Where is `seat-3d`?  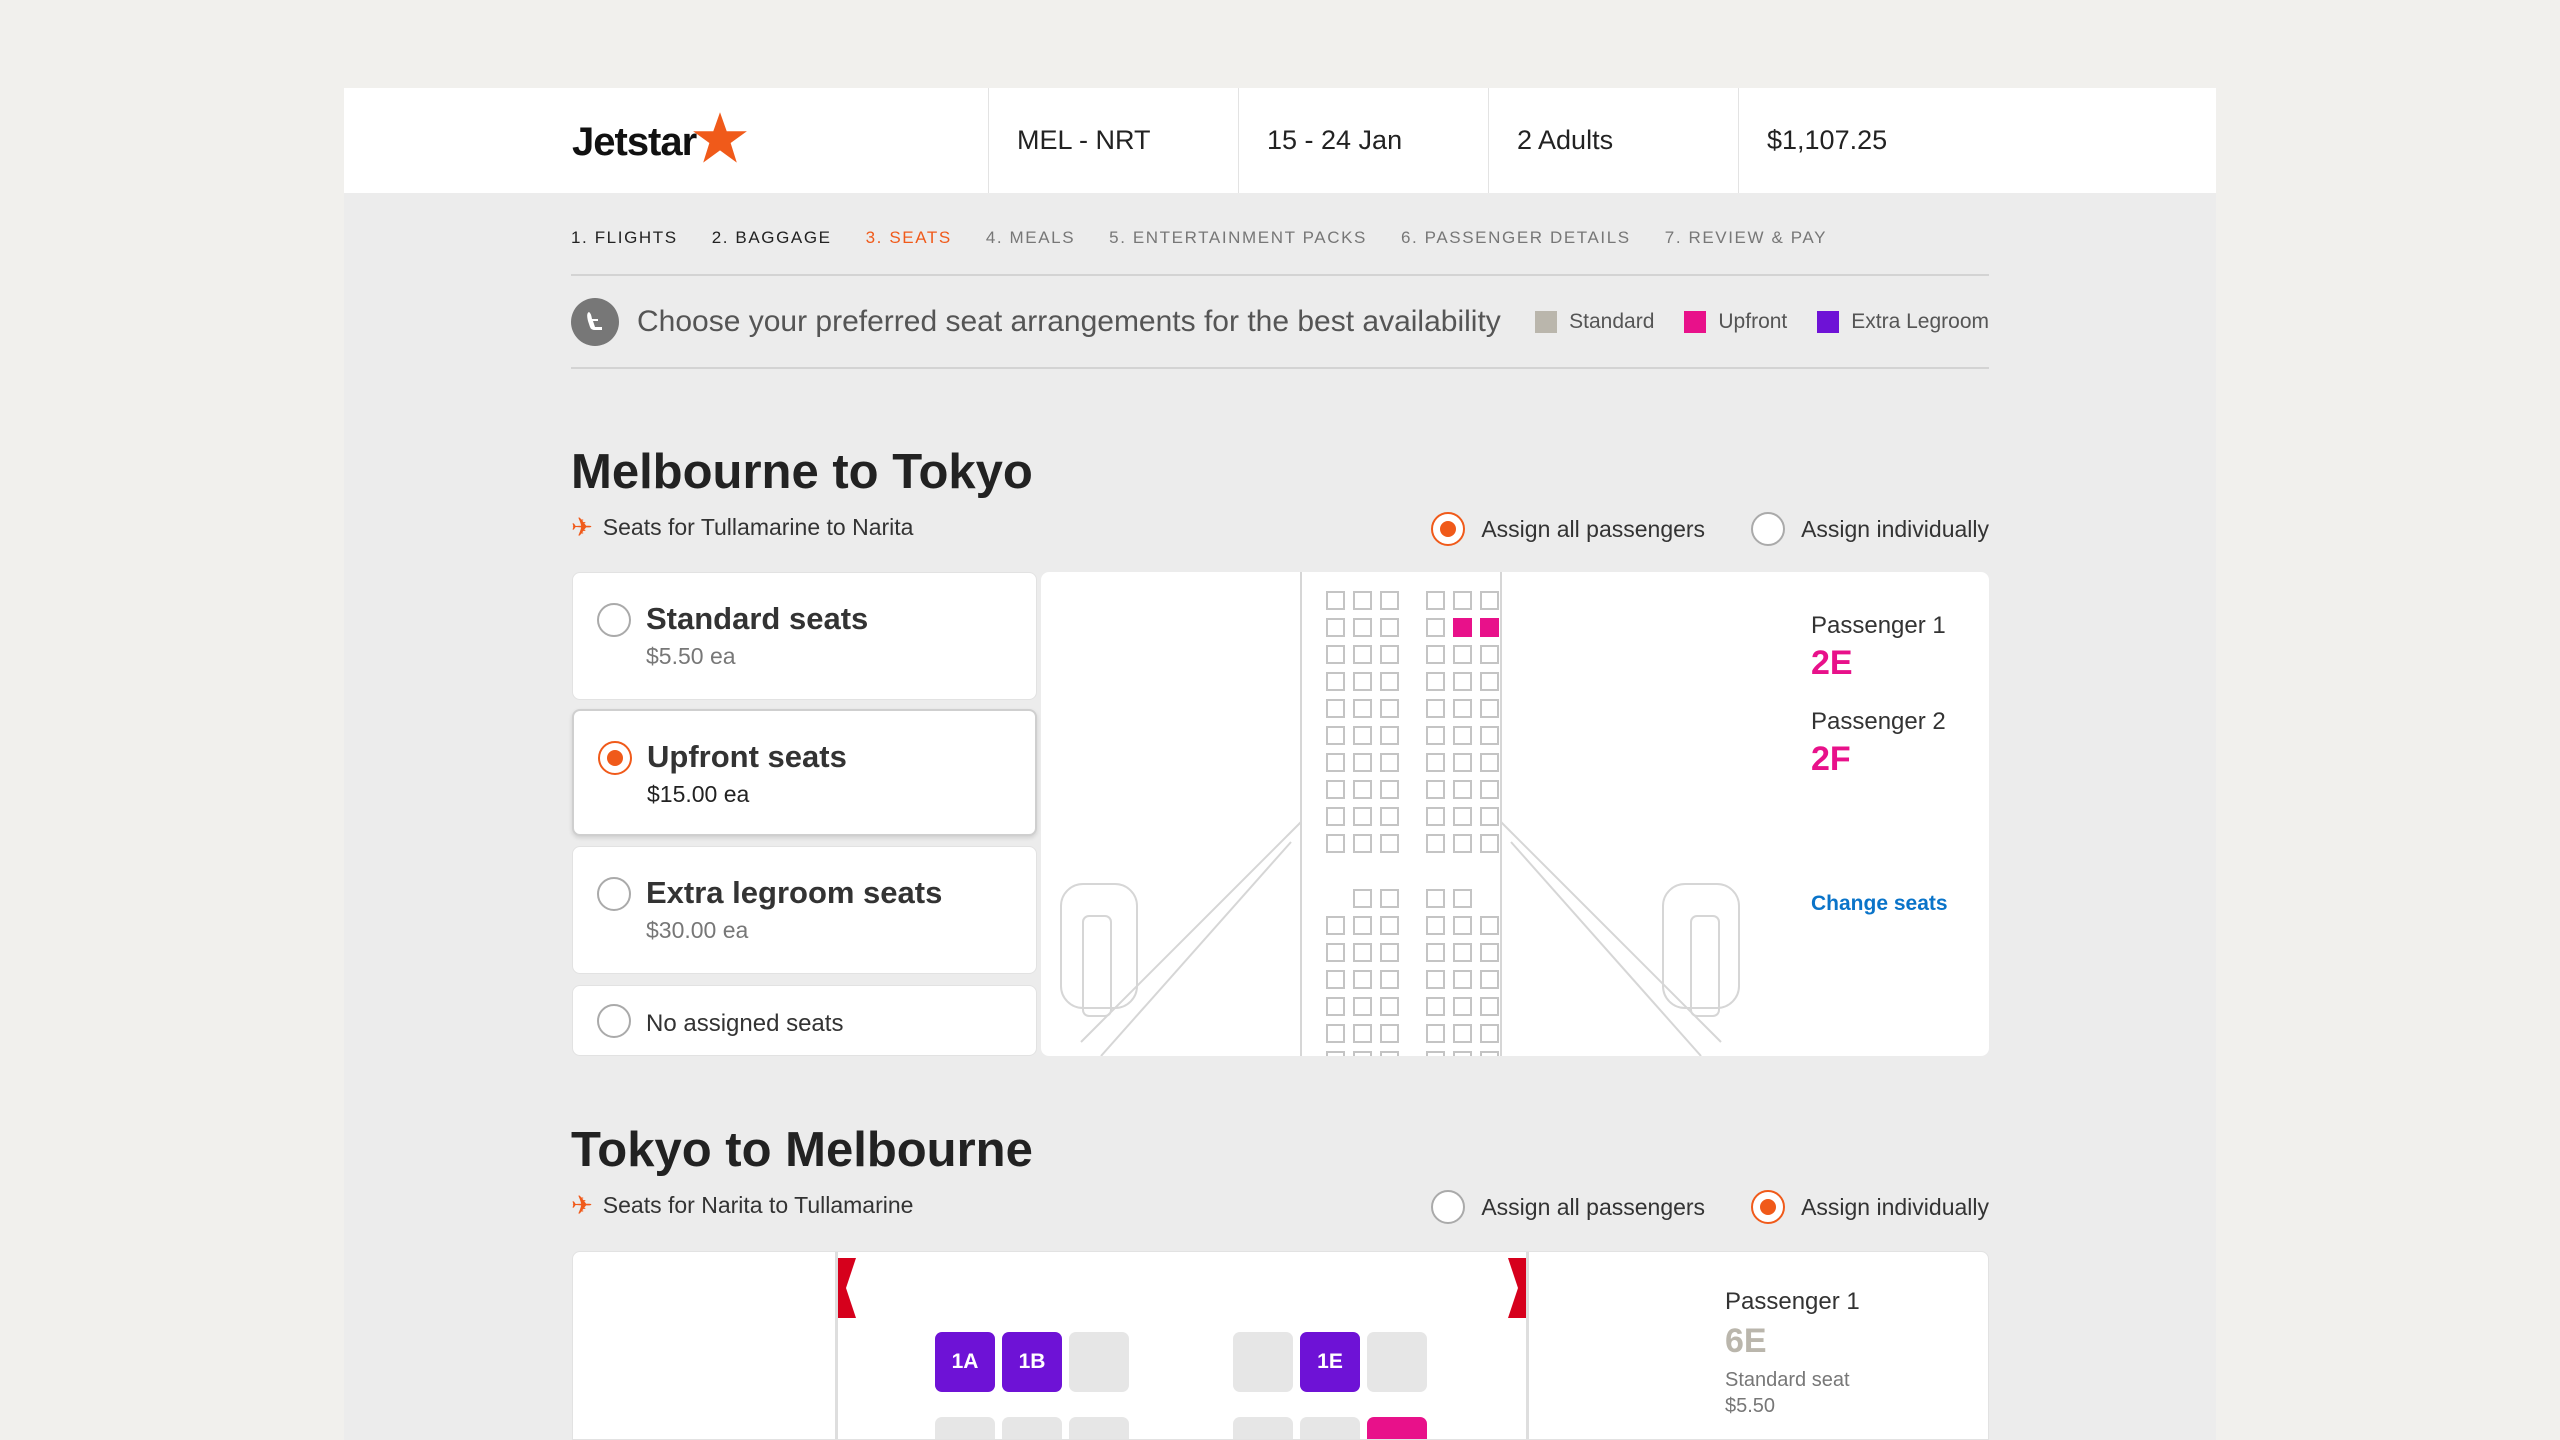 seat-3d is located at coordinates (1435, 654).